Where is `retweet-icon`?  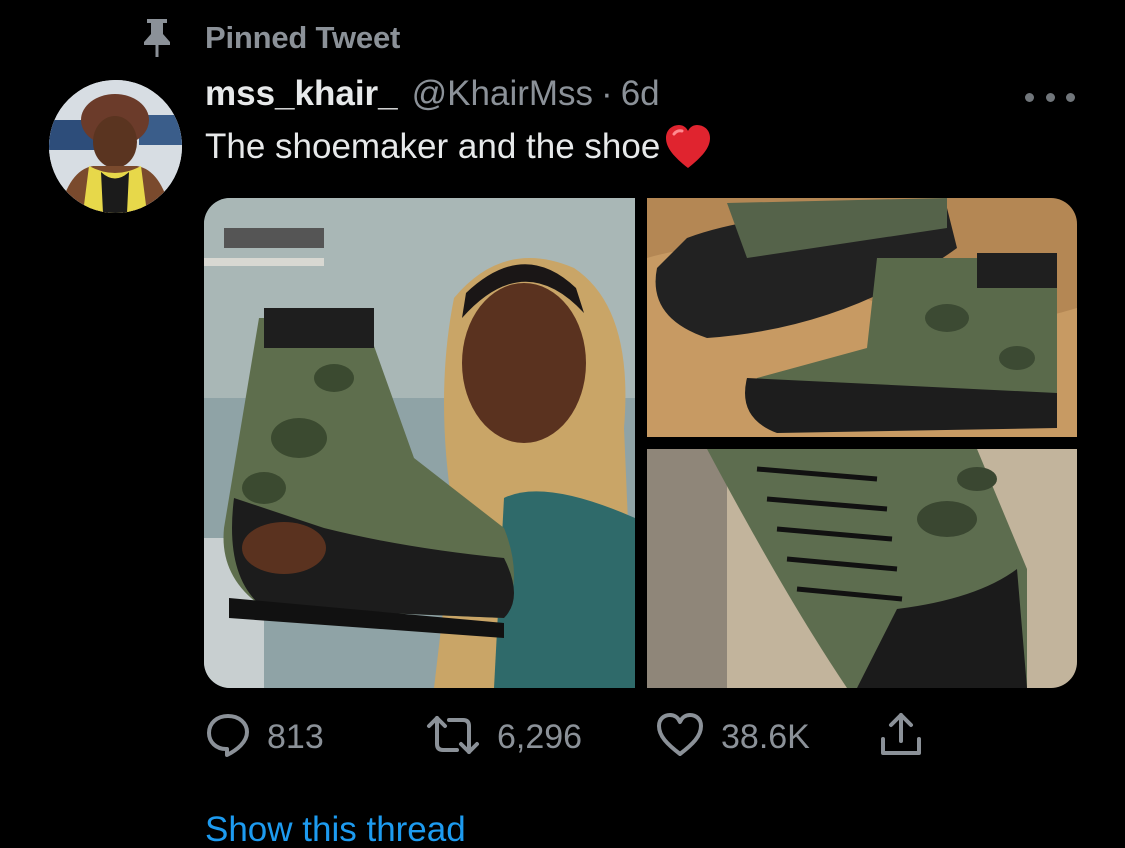
retweet-icon is located at coordinates (453, 737).